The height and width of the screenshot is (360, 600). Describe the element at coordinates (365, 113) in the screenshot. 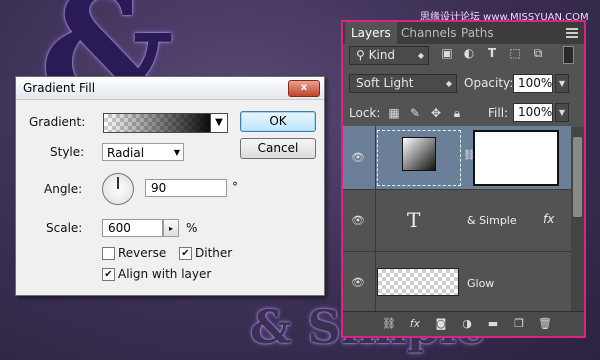

I see `lock-label: Lock:` at that location.